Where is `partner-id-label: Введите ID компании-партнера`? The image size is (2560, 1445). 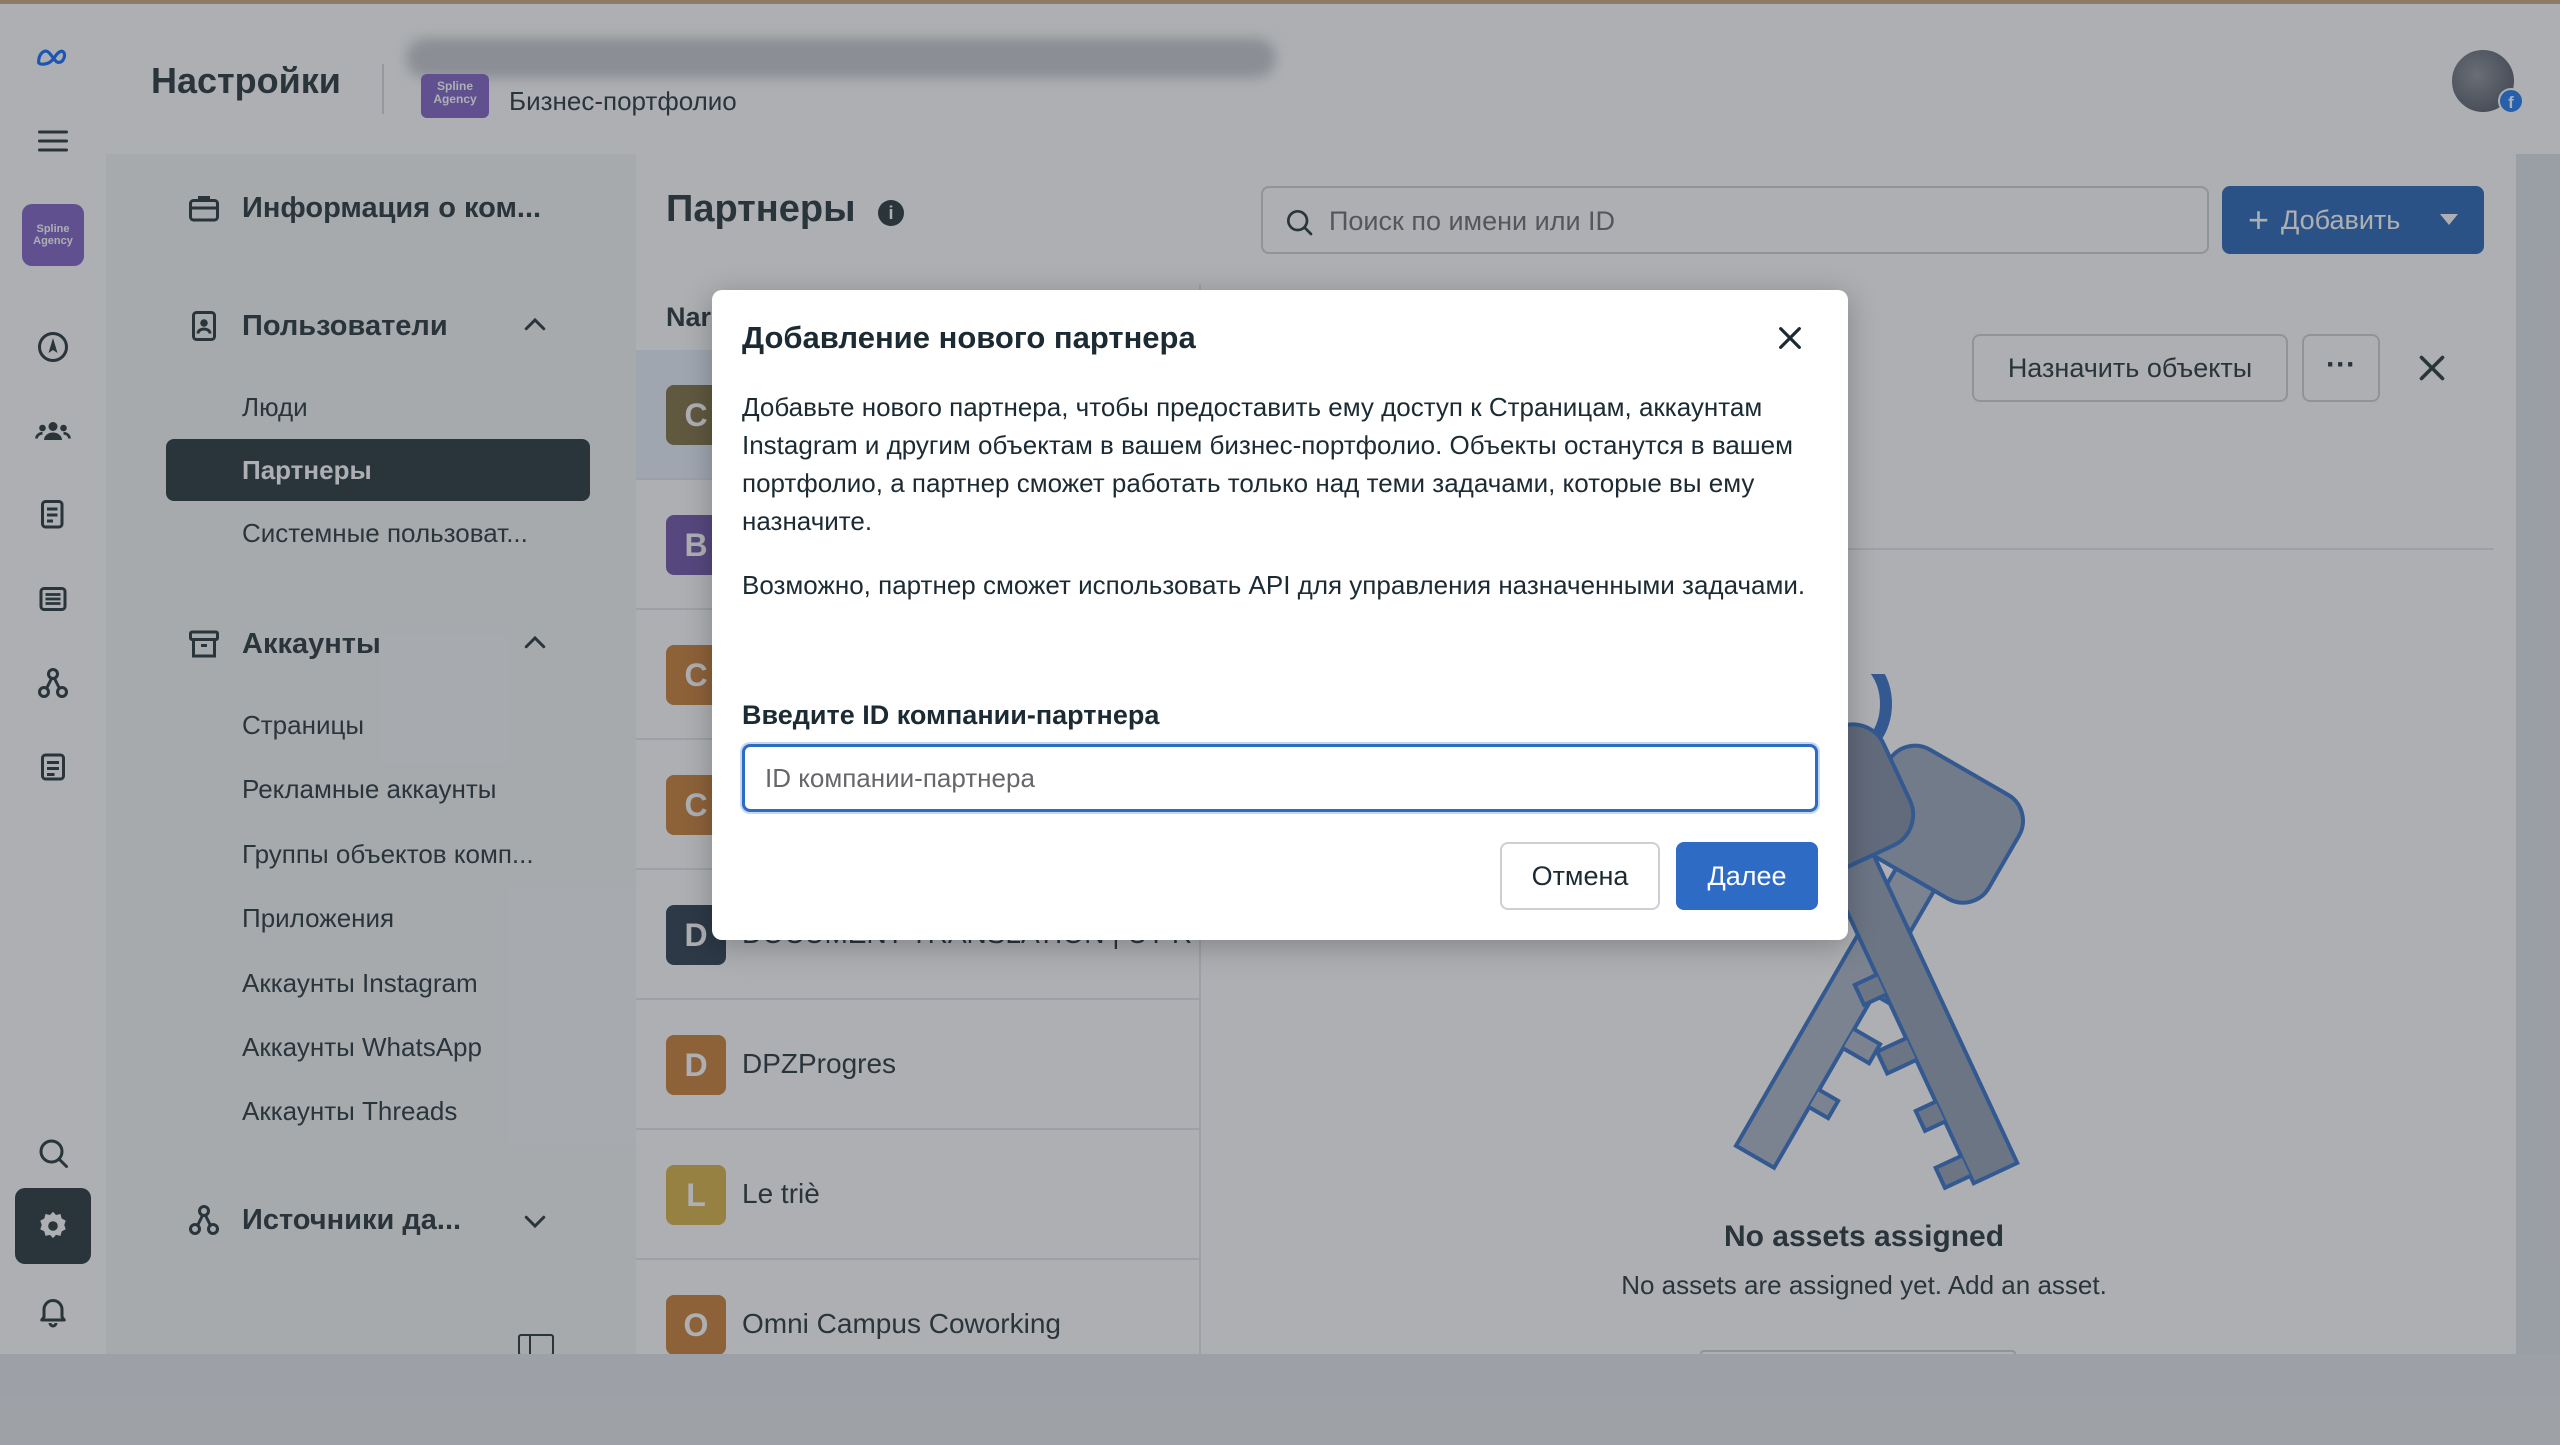
partner-id-label: Введите ID компании-партнера is located at coordinates (951, 715).